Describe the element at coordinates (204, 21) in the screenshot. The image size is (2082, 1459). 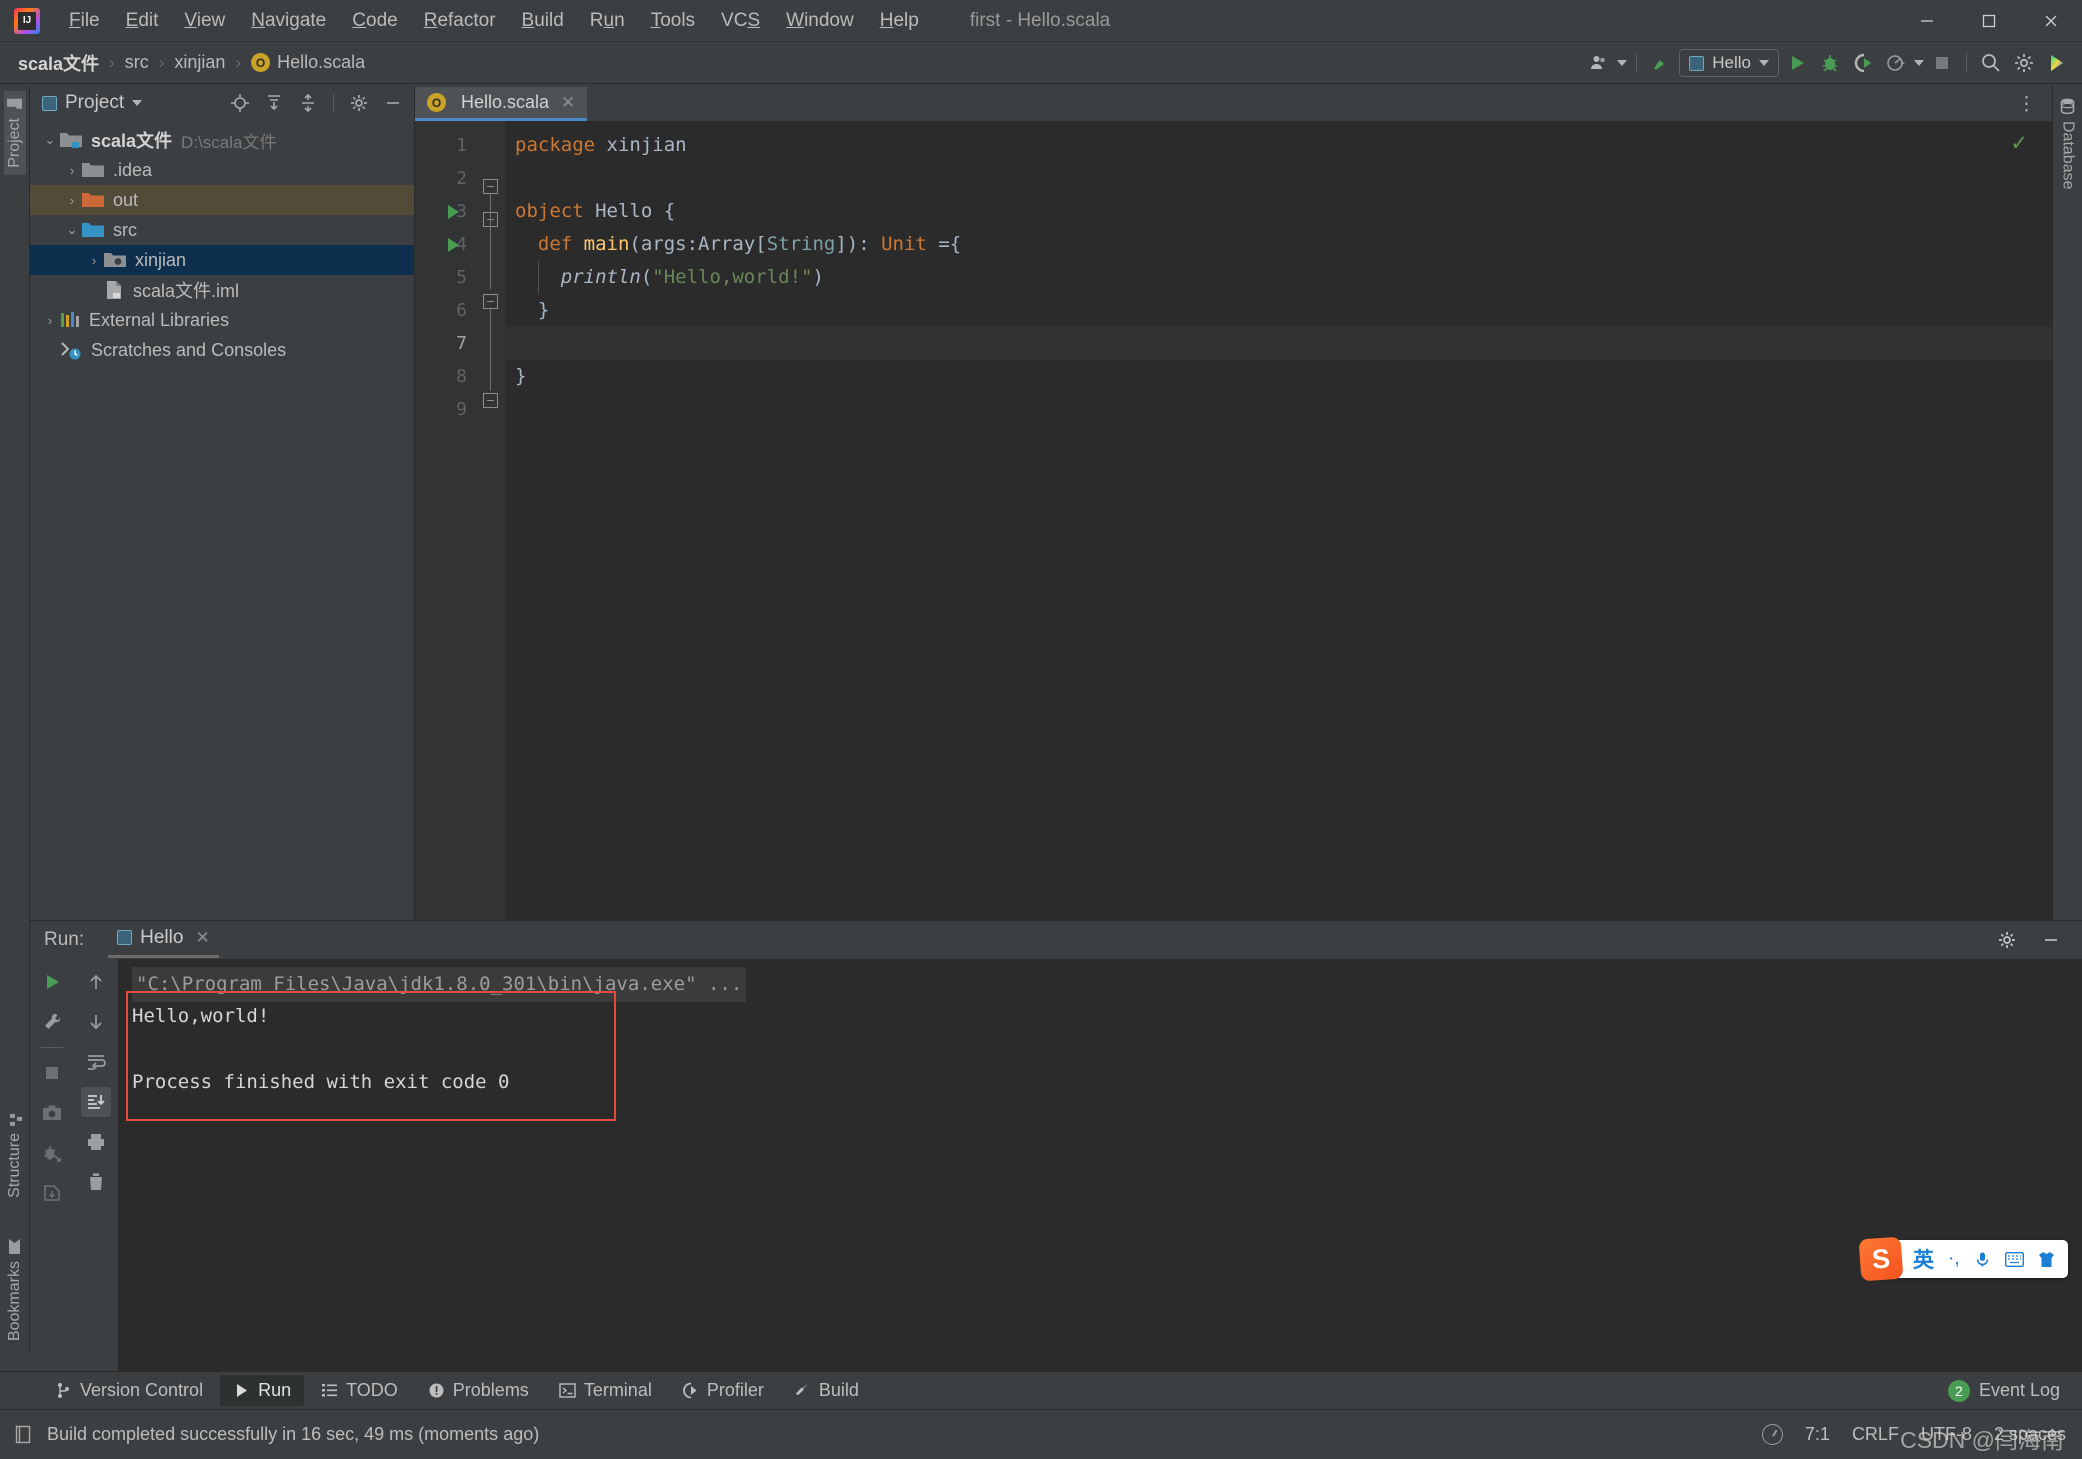
I see `menu-item-view: View` at that location.